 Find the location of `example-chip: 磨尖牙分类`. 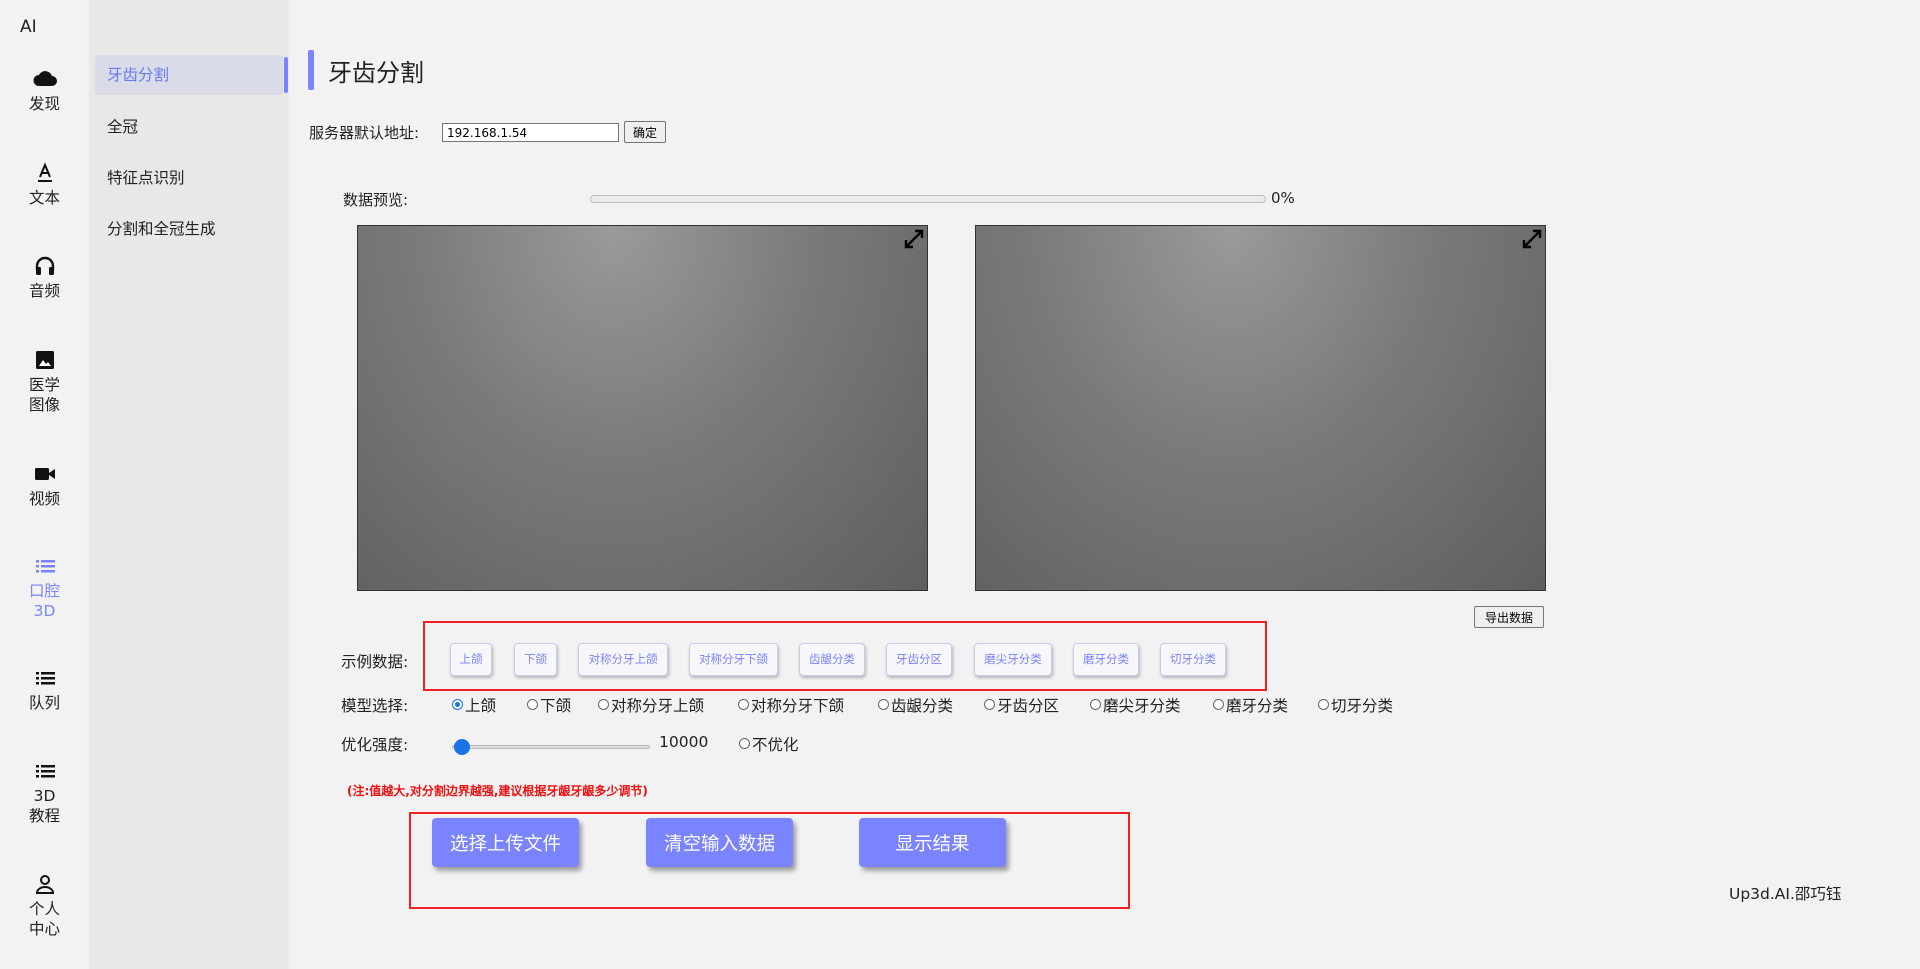

example-chip: 磨尖牙分类 is located at coordinates (1013, 659).